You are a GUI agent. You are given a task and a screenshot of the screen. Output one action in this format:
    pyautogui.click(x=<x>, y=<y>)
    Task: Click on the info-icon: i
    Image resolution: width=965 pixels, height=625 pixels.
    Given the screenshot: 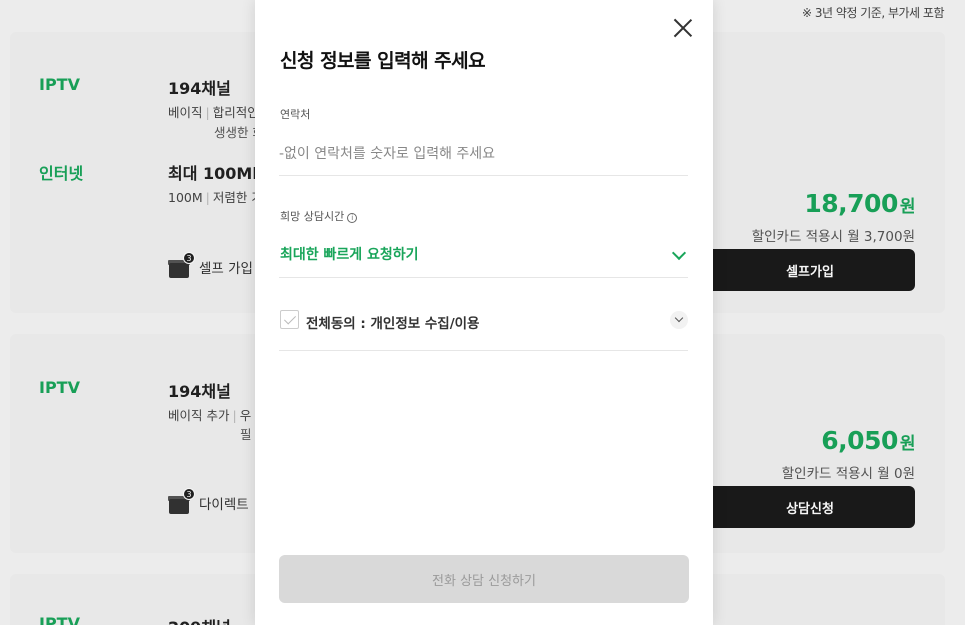 What is the action you would take?
    pyautogui.click(x=352, y=218)
    